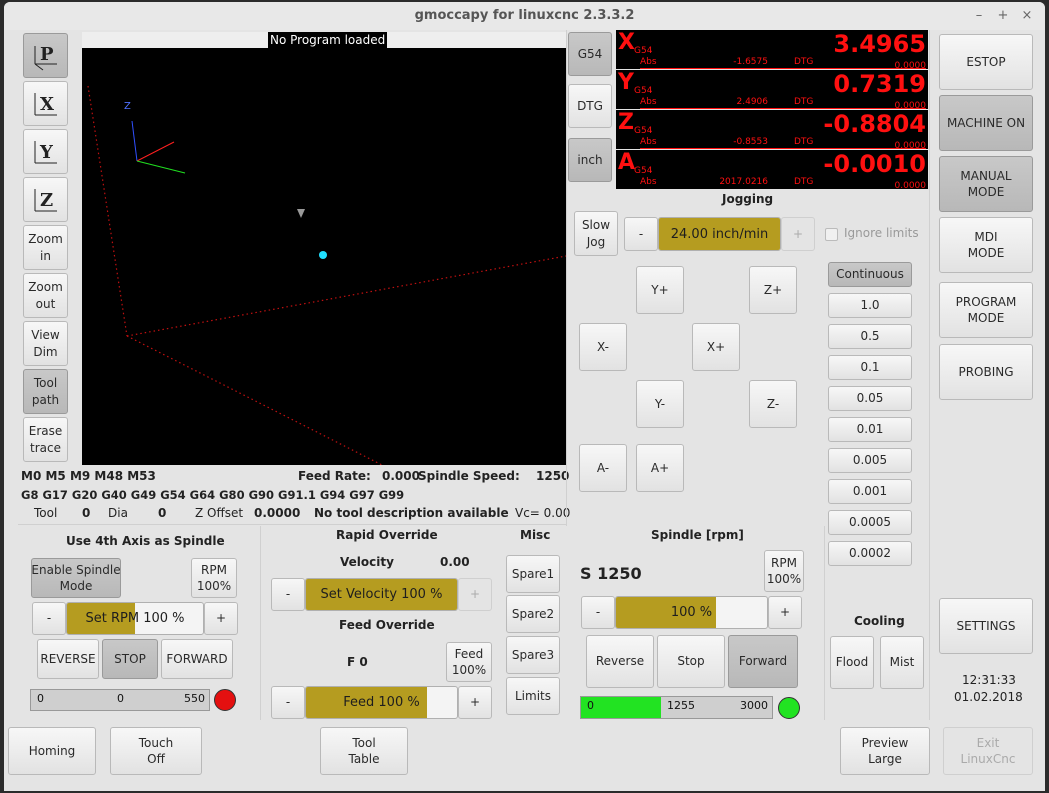  Describe the element at coordinates (881, 233) in the screenshot. I see `ignore-limits-label: Ignore limits` at that location.